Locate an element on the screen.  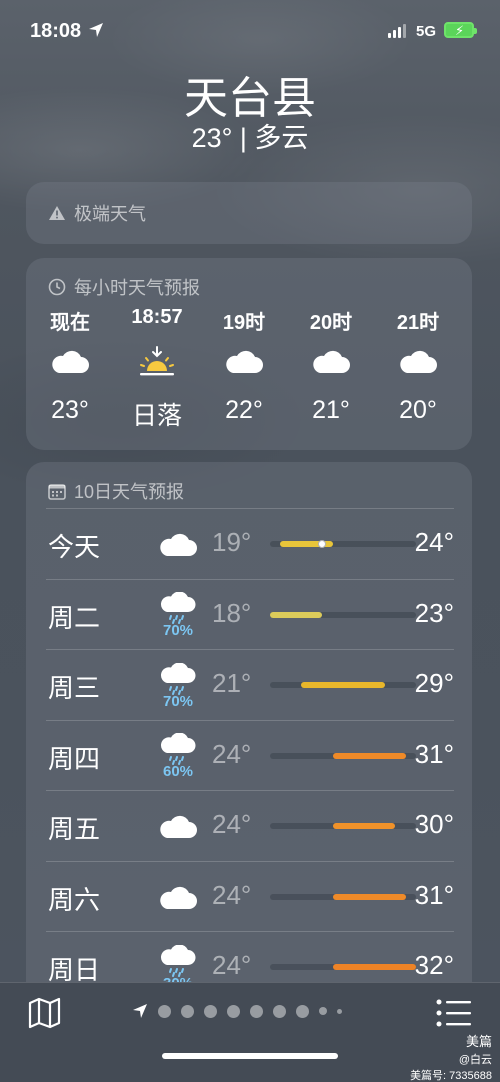
day-name: 今天 is located at coordinates (74, 547).